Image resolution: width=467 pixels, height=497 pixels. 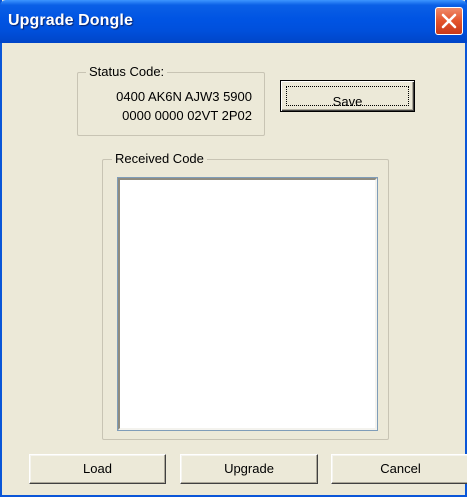 I want to click on close-button, so click(x=449, y=21).